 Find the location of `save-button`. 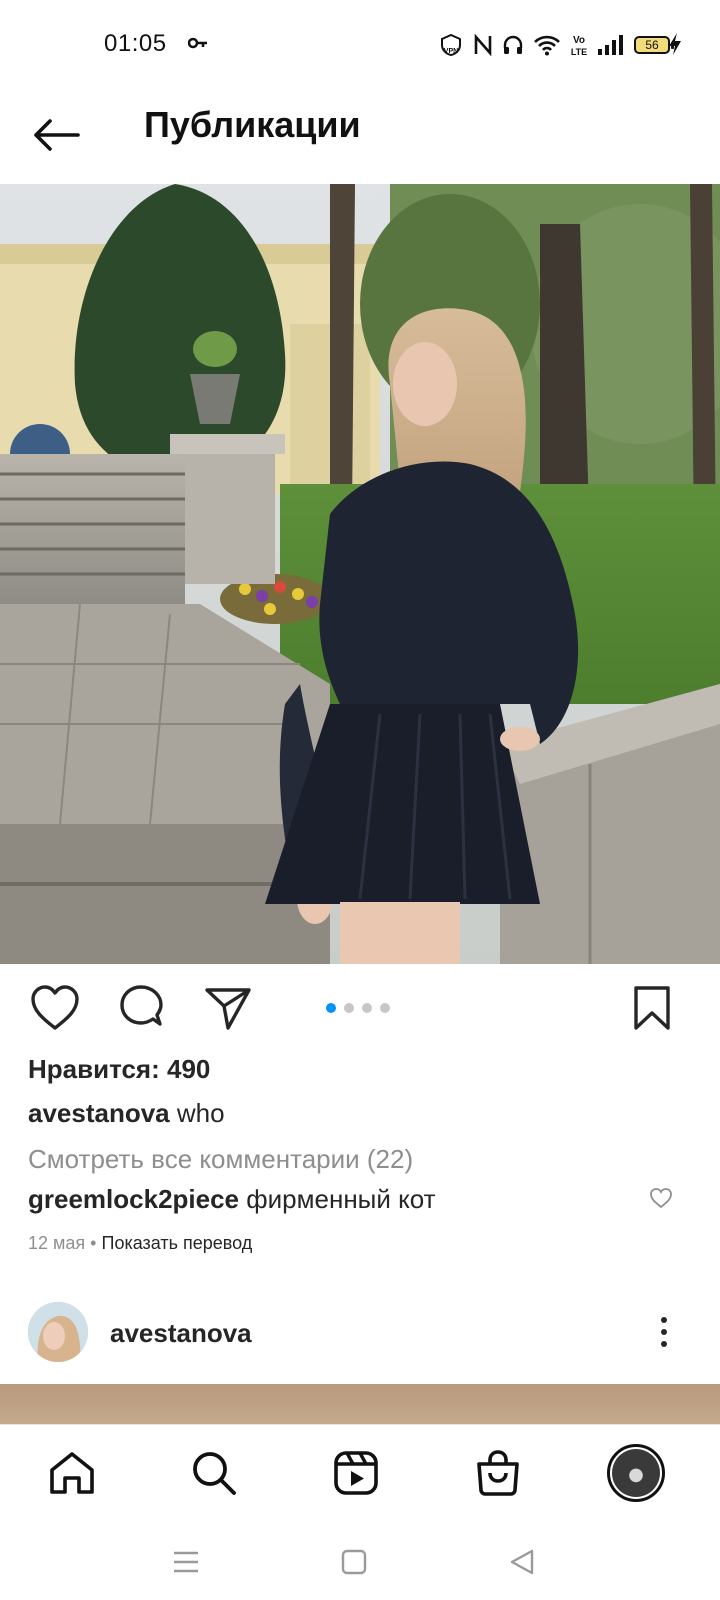

save-button is located at coordinates (652, 1008).